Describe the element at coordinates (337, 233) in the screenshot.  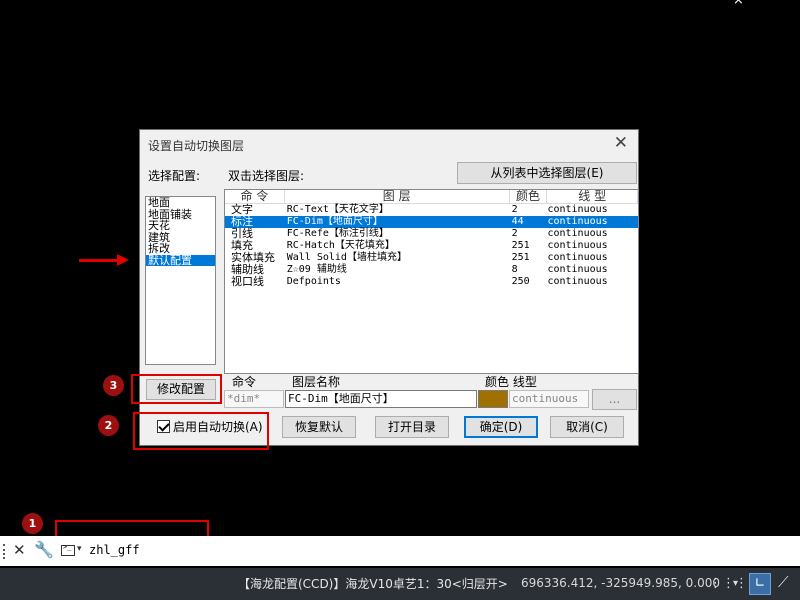
I see `row-layer: FC-Refe【标注引线】` at that location.